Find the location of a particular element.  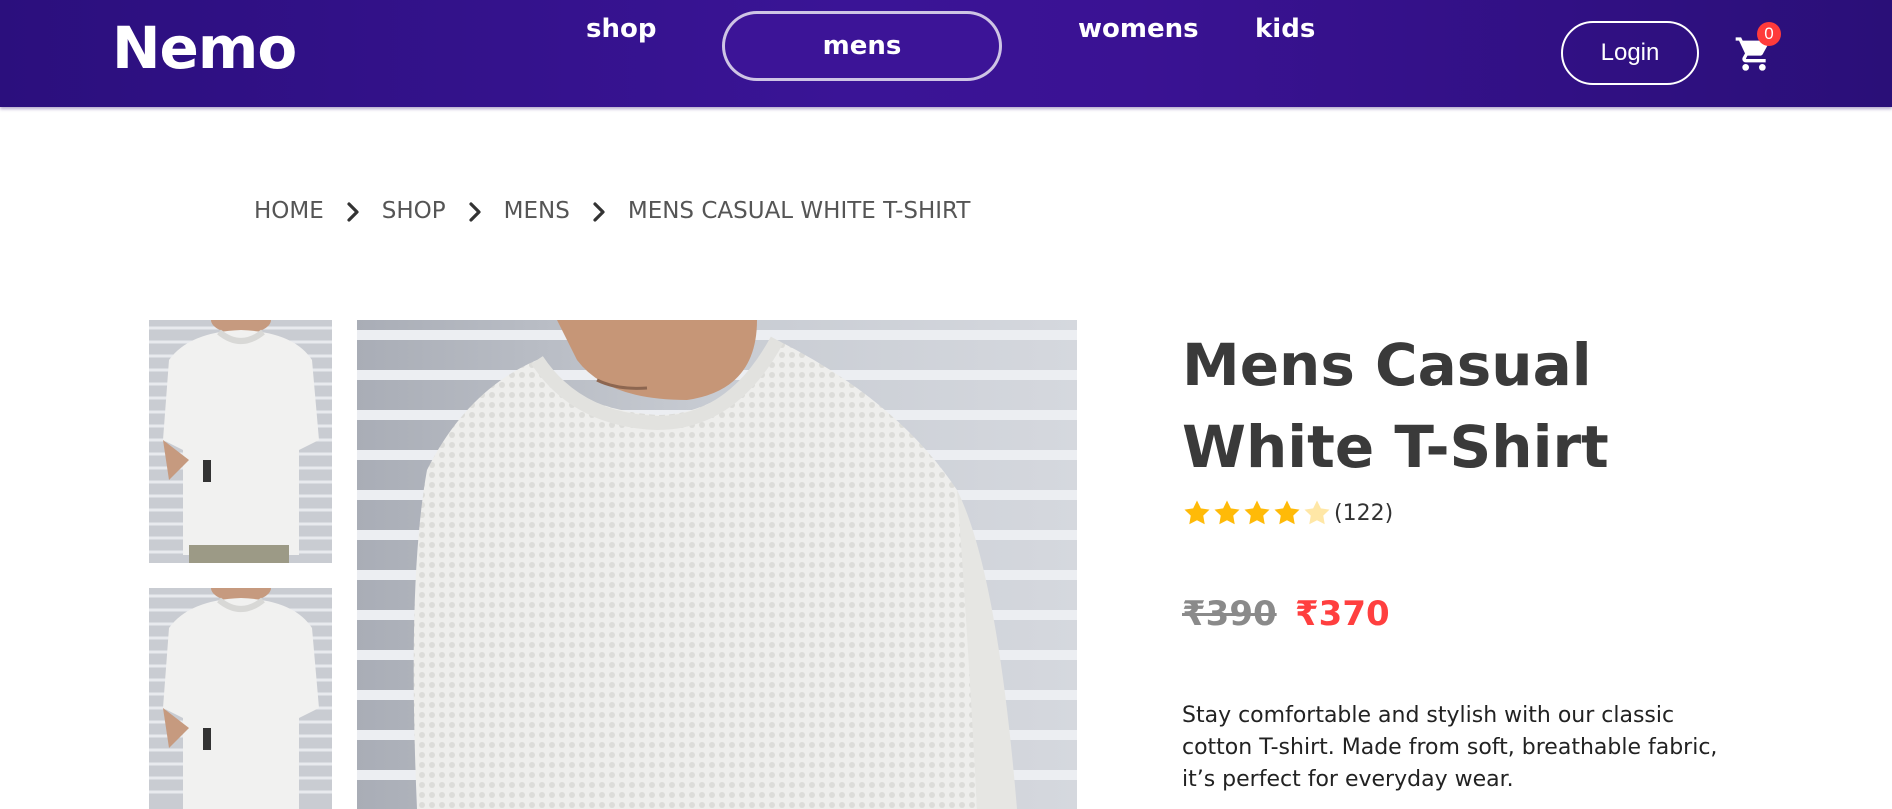

top-navbar: Nemo shop mens womens kids Login 0 is located at coordinates (946, 53).